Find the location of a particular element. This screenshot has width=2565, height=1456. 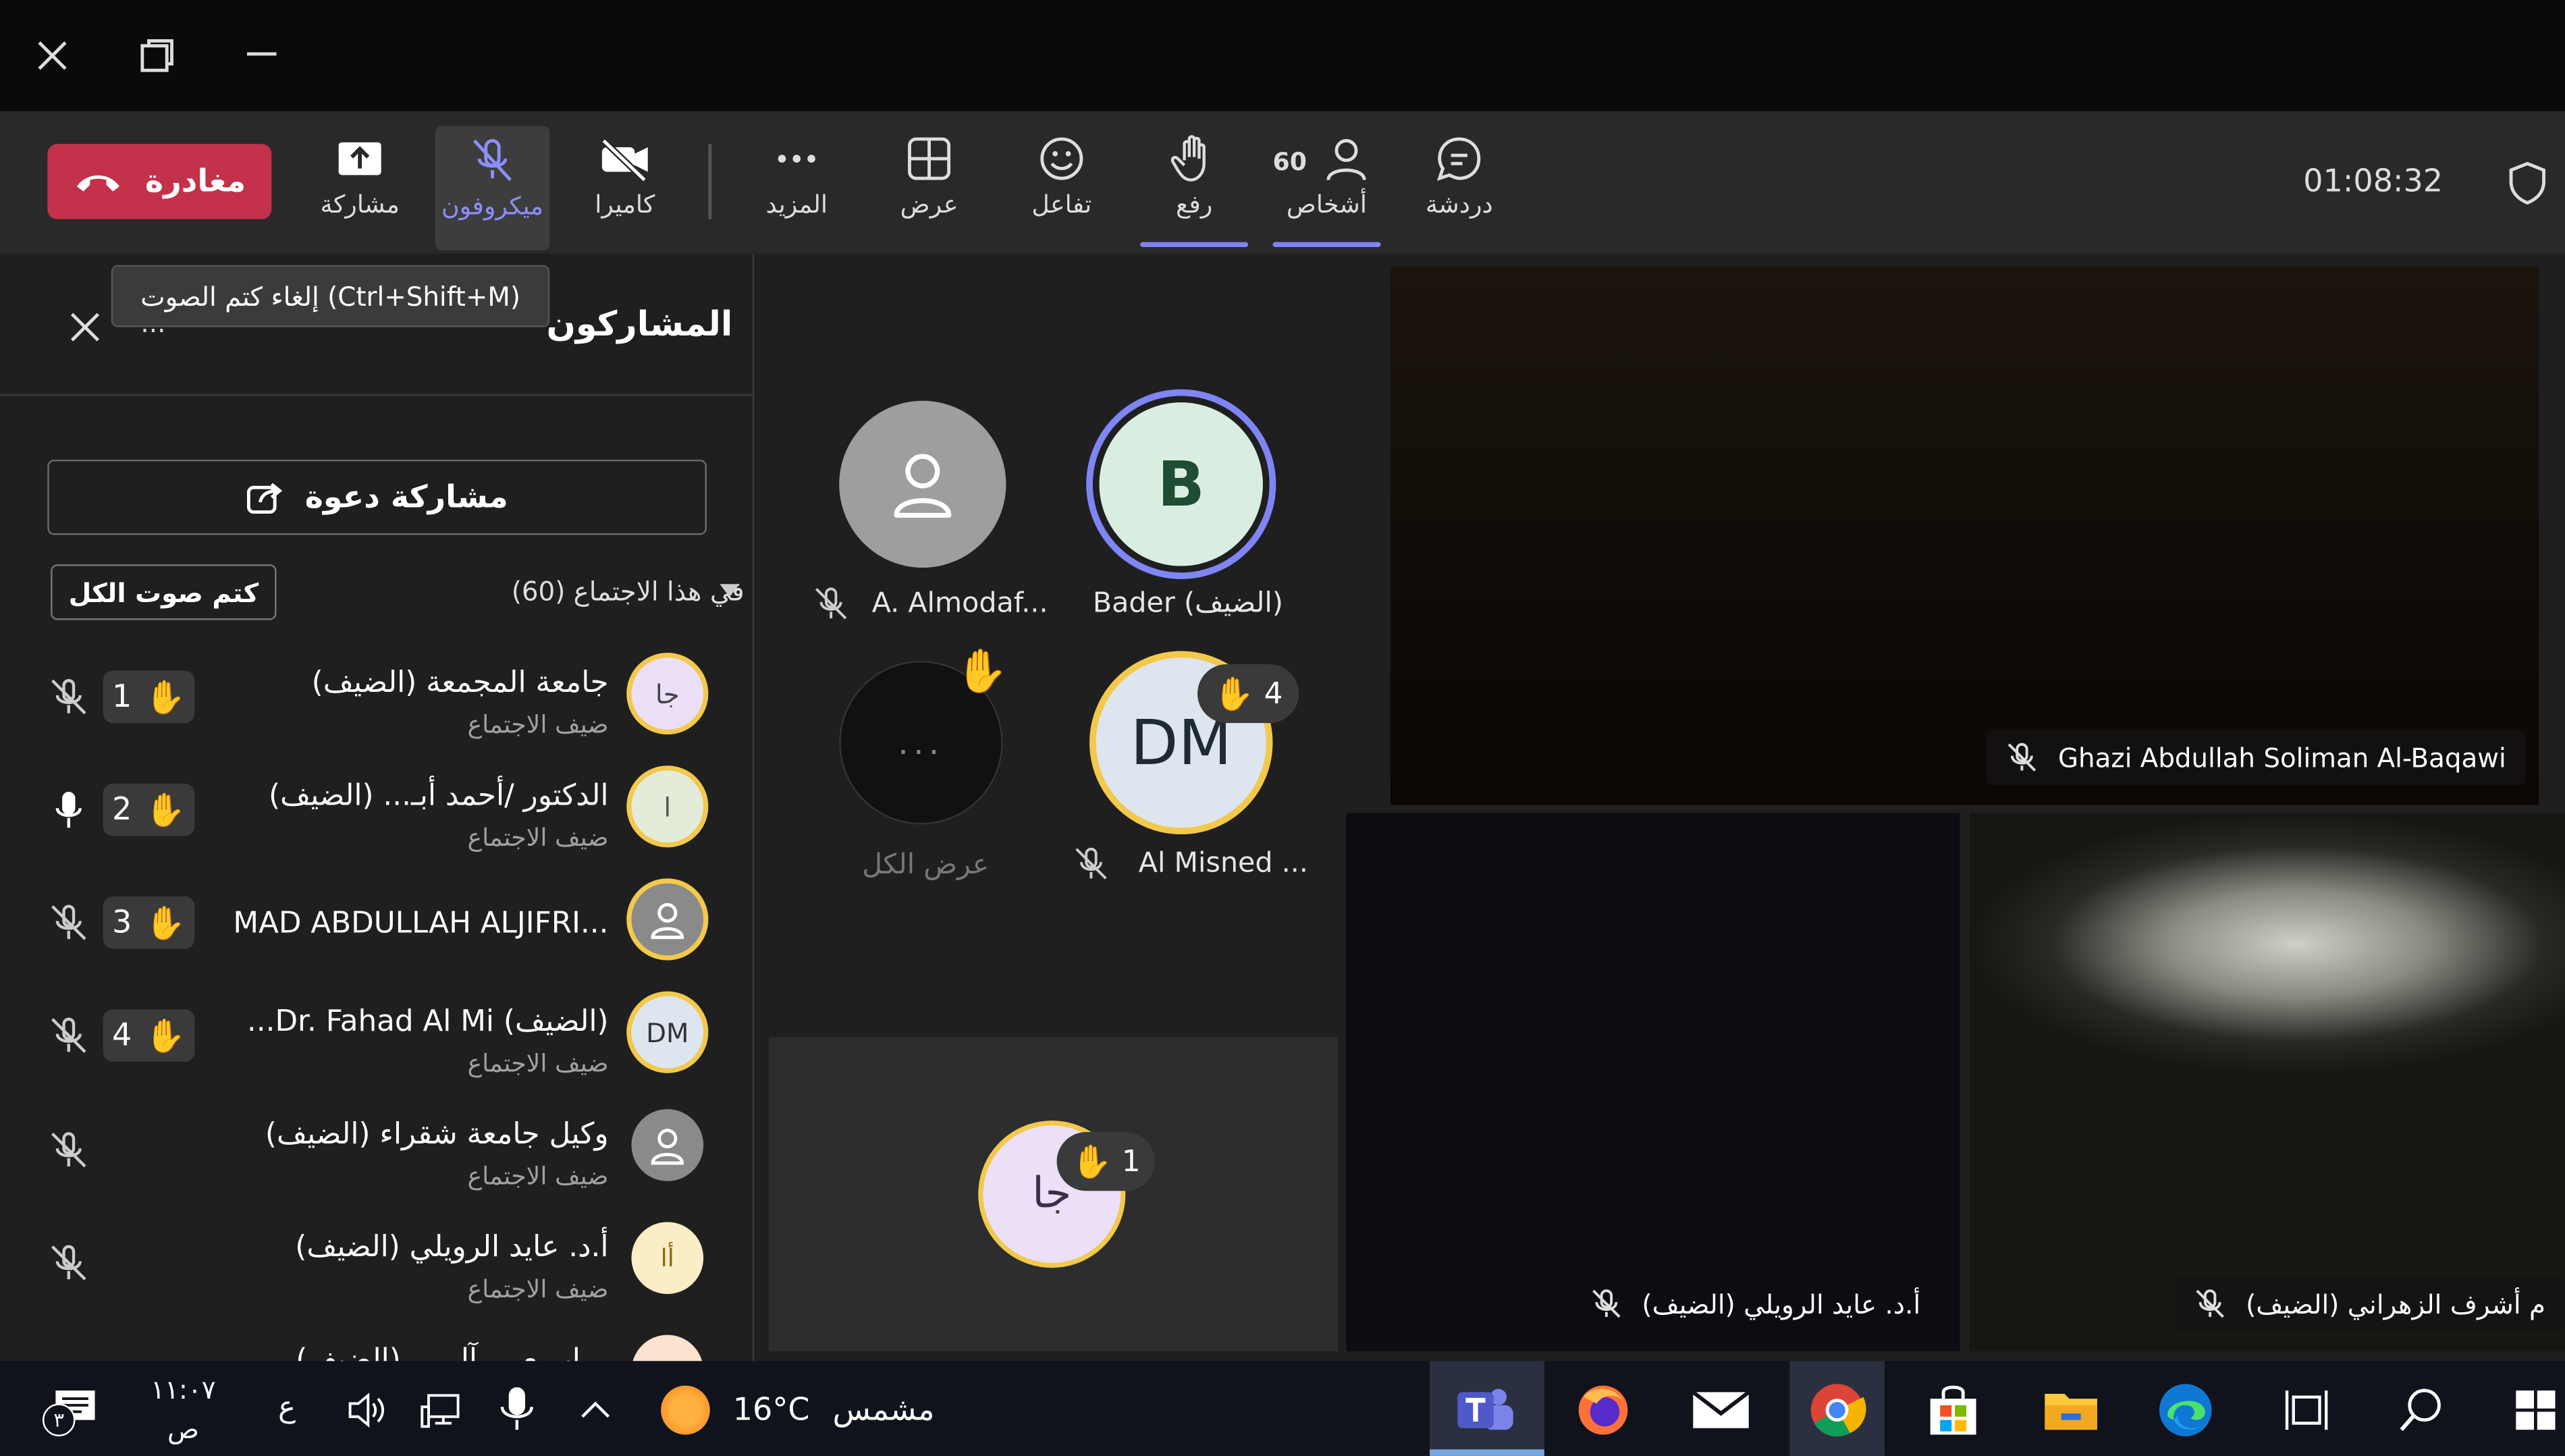

store-icon is located at coordinates (1953, 1410).